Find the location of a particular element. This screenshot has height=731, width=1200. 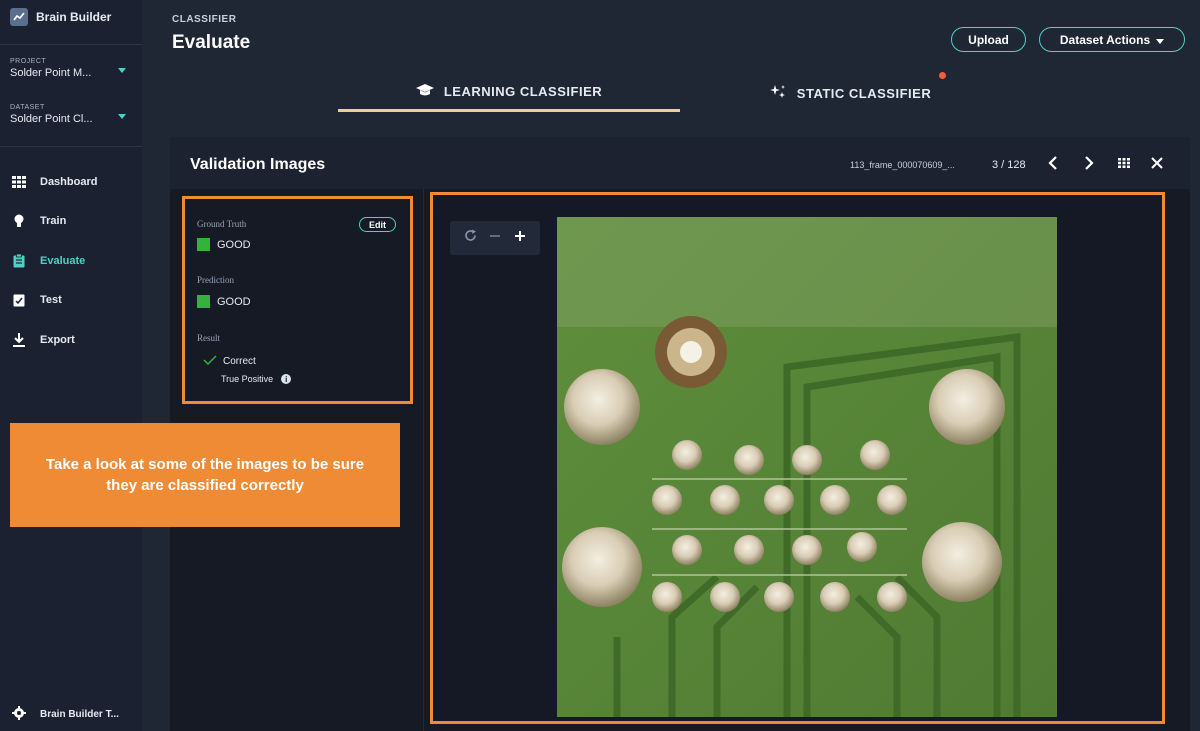

download-icon is located at coordinates (19, 339).